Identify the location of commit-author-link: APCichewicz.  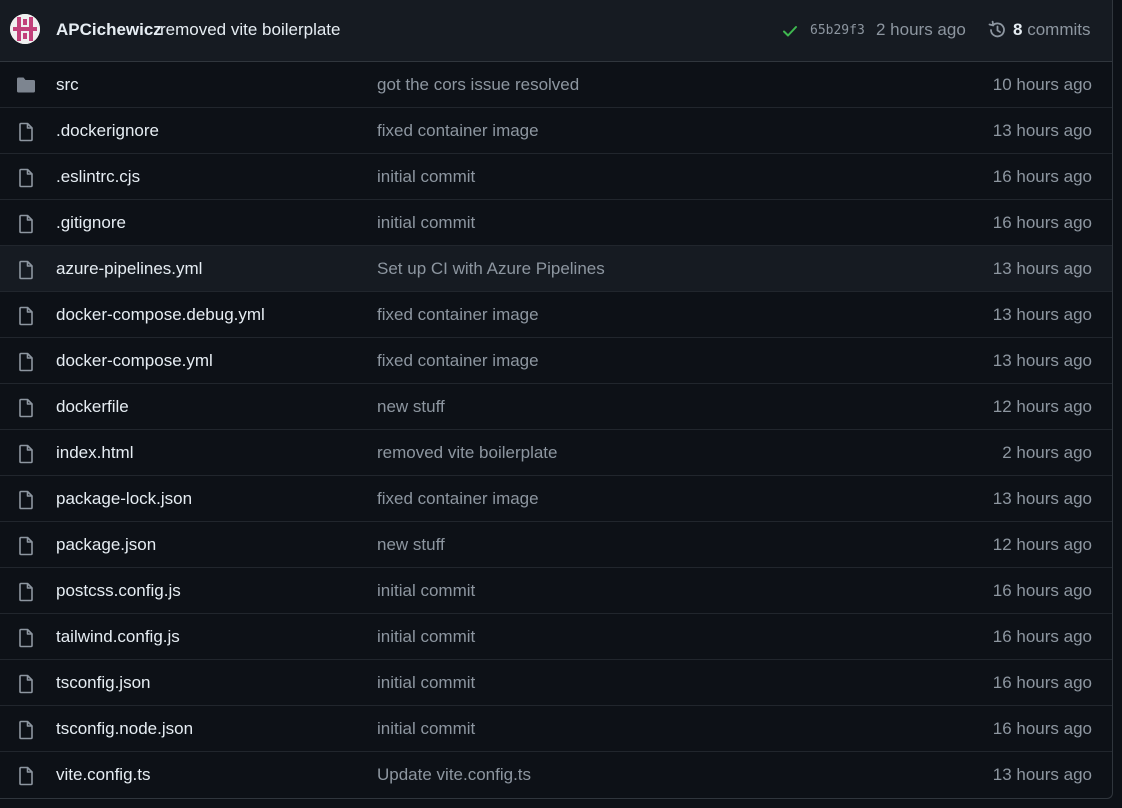
(109, 30).